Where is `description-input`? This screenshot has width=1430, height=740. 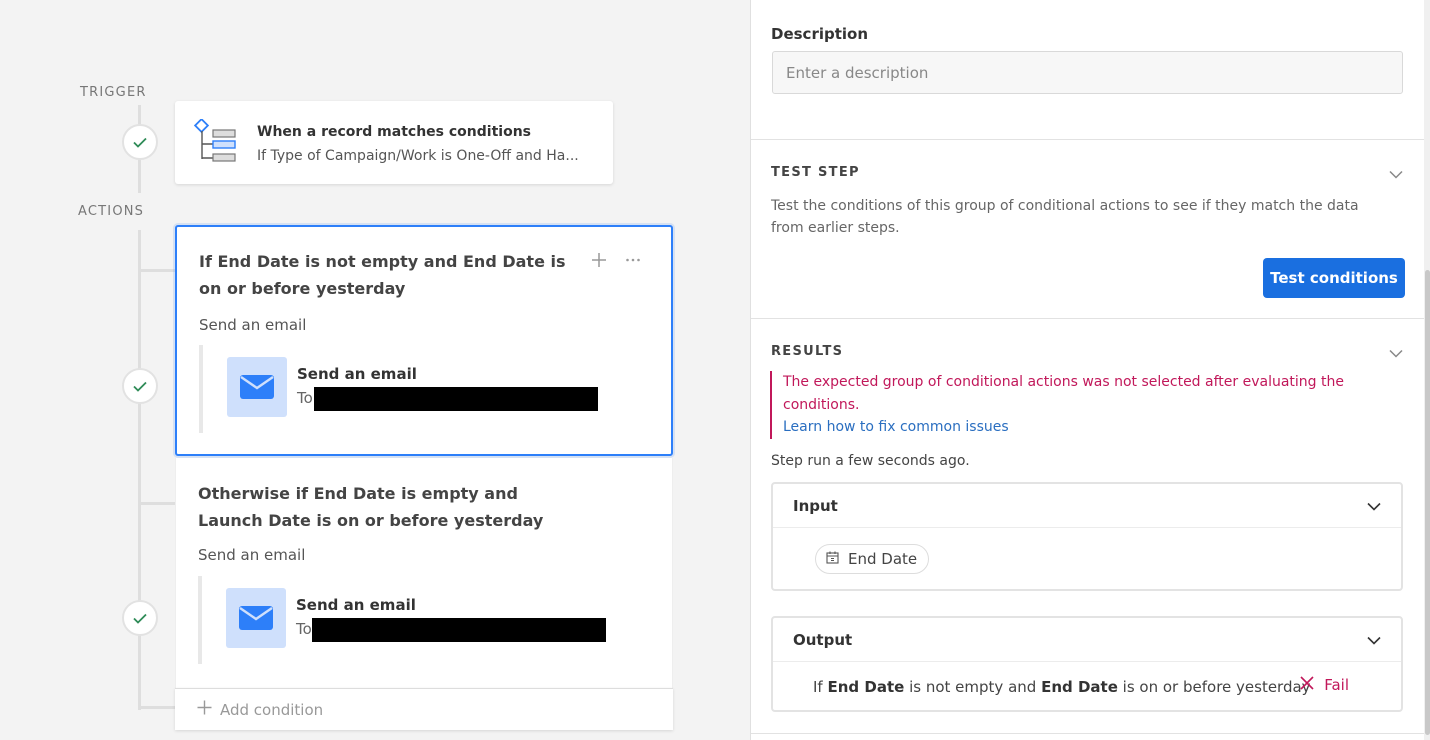
description-input is located at coordinates (1087, 72).